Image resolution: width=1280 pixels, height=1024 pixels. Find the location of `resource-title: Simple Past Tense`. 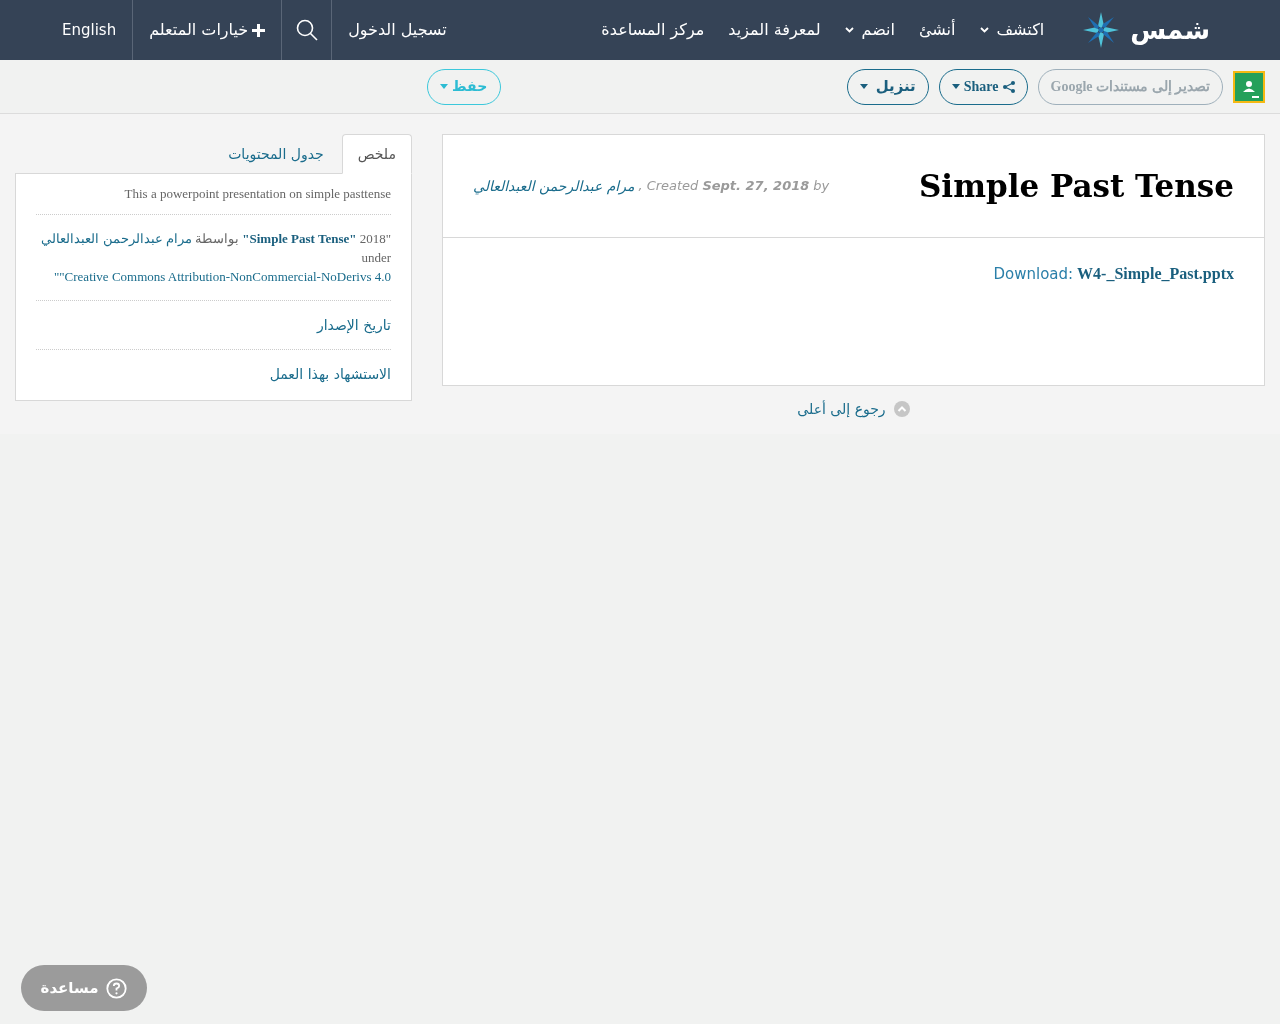

resource-title: Simple Past Tense is located at coordinates (1076, 186).